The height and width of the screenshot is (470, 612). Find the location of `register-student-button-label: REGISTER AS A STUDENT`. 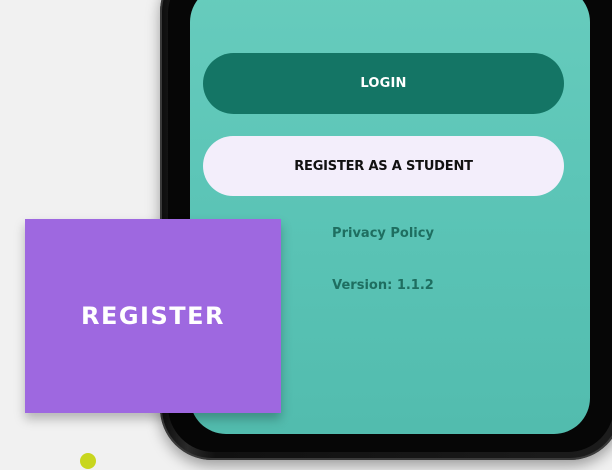

register-student-button-label: REGISTER AS A STUDENT is located at coordinates (383, 166).